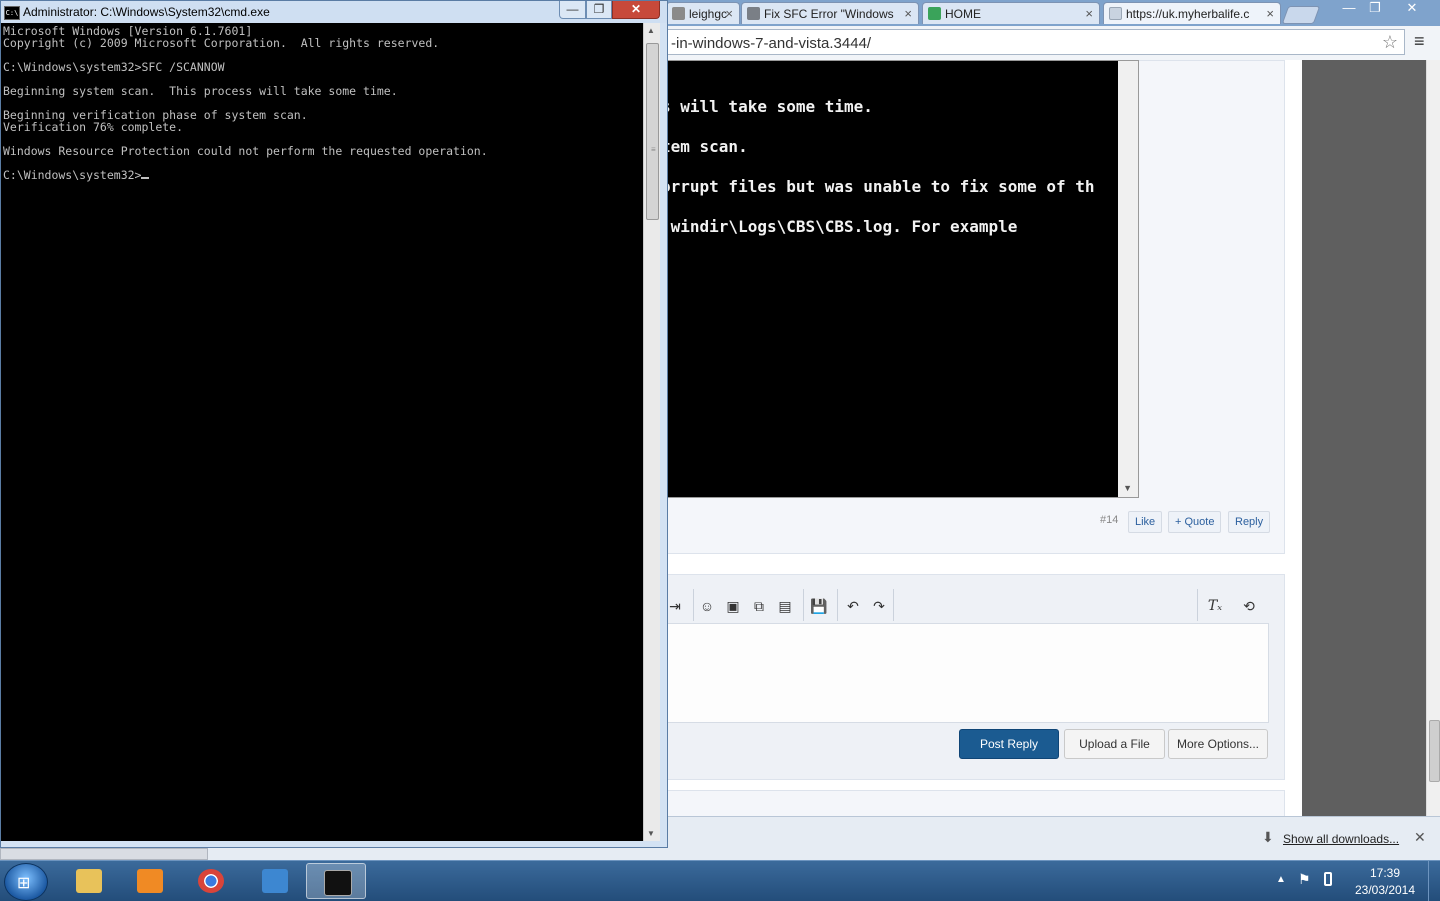 This screenshot has width=1440, height=901. I want to click on folder-icon, so click(89, 881).